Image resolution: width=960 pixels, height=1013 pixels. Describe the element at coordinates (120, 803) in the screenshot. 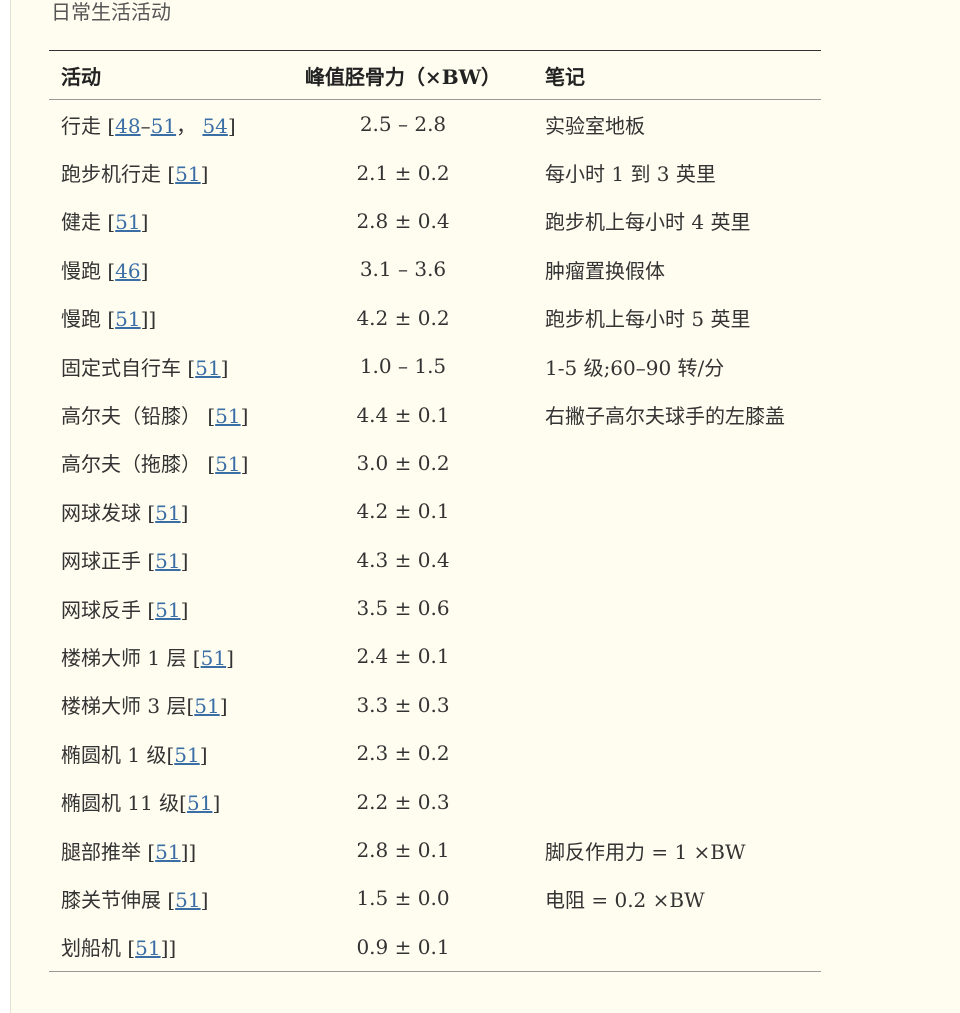

I see `activity-name: 椭圆机 11 级` at that location.